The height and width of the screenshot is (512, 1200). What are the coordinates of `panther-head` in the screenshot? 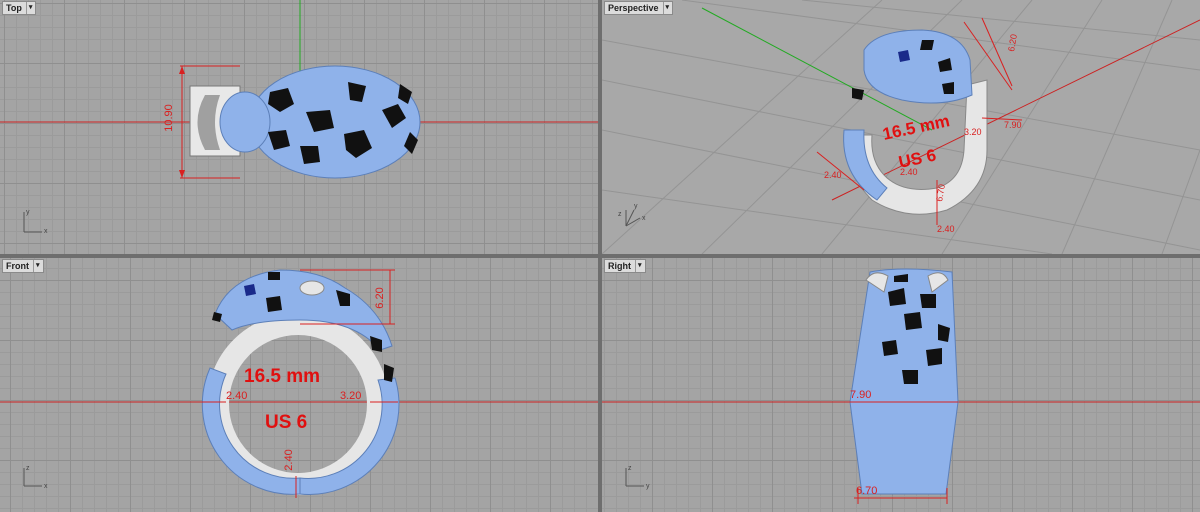 It's located at (918, 66).